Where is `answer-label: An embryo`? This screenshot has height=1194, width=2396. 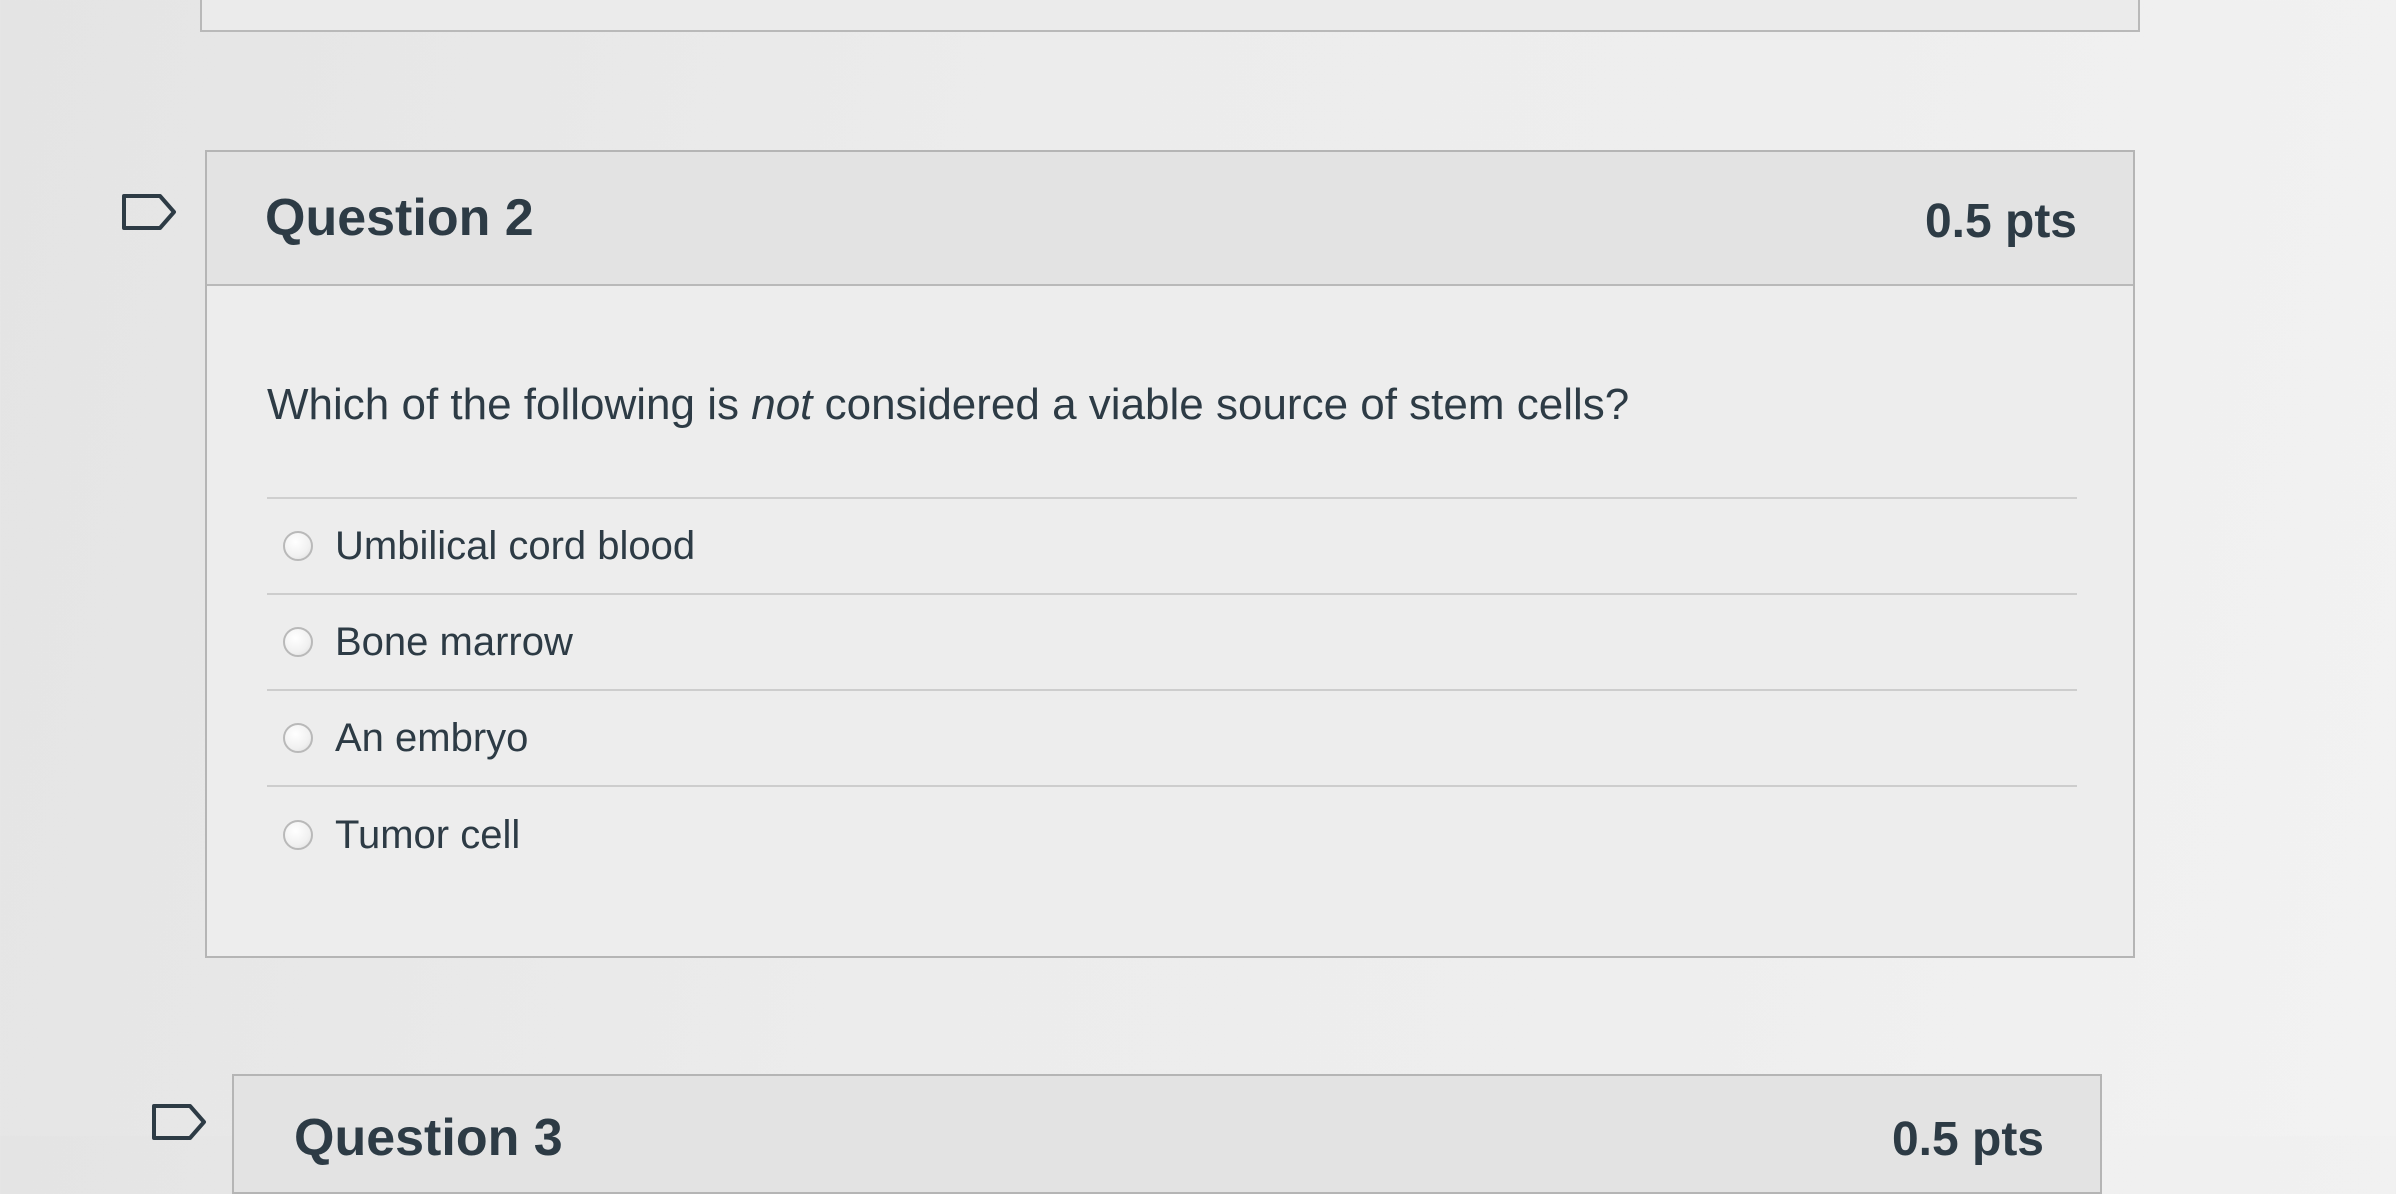
answer-label: An embryo is located at coordinates (431, 738).